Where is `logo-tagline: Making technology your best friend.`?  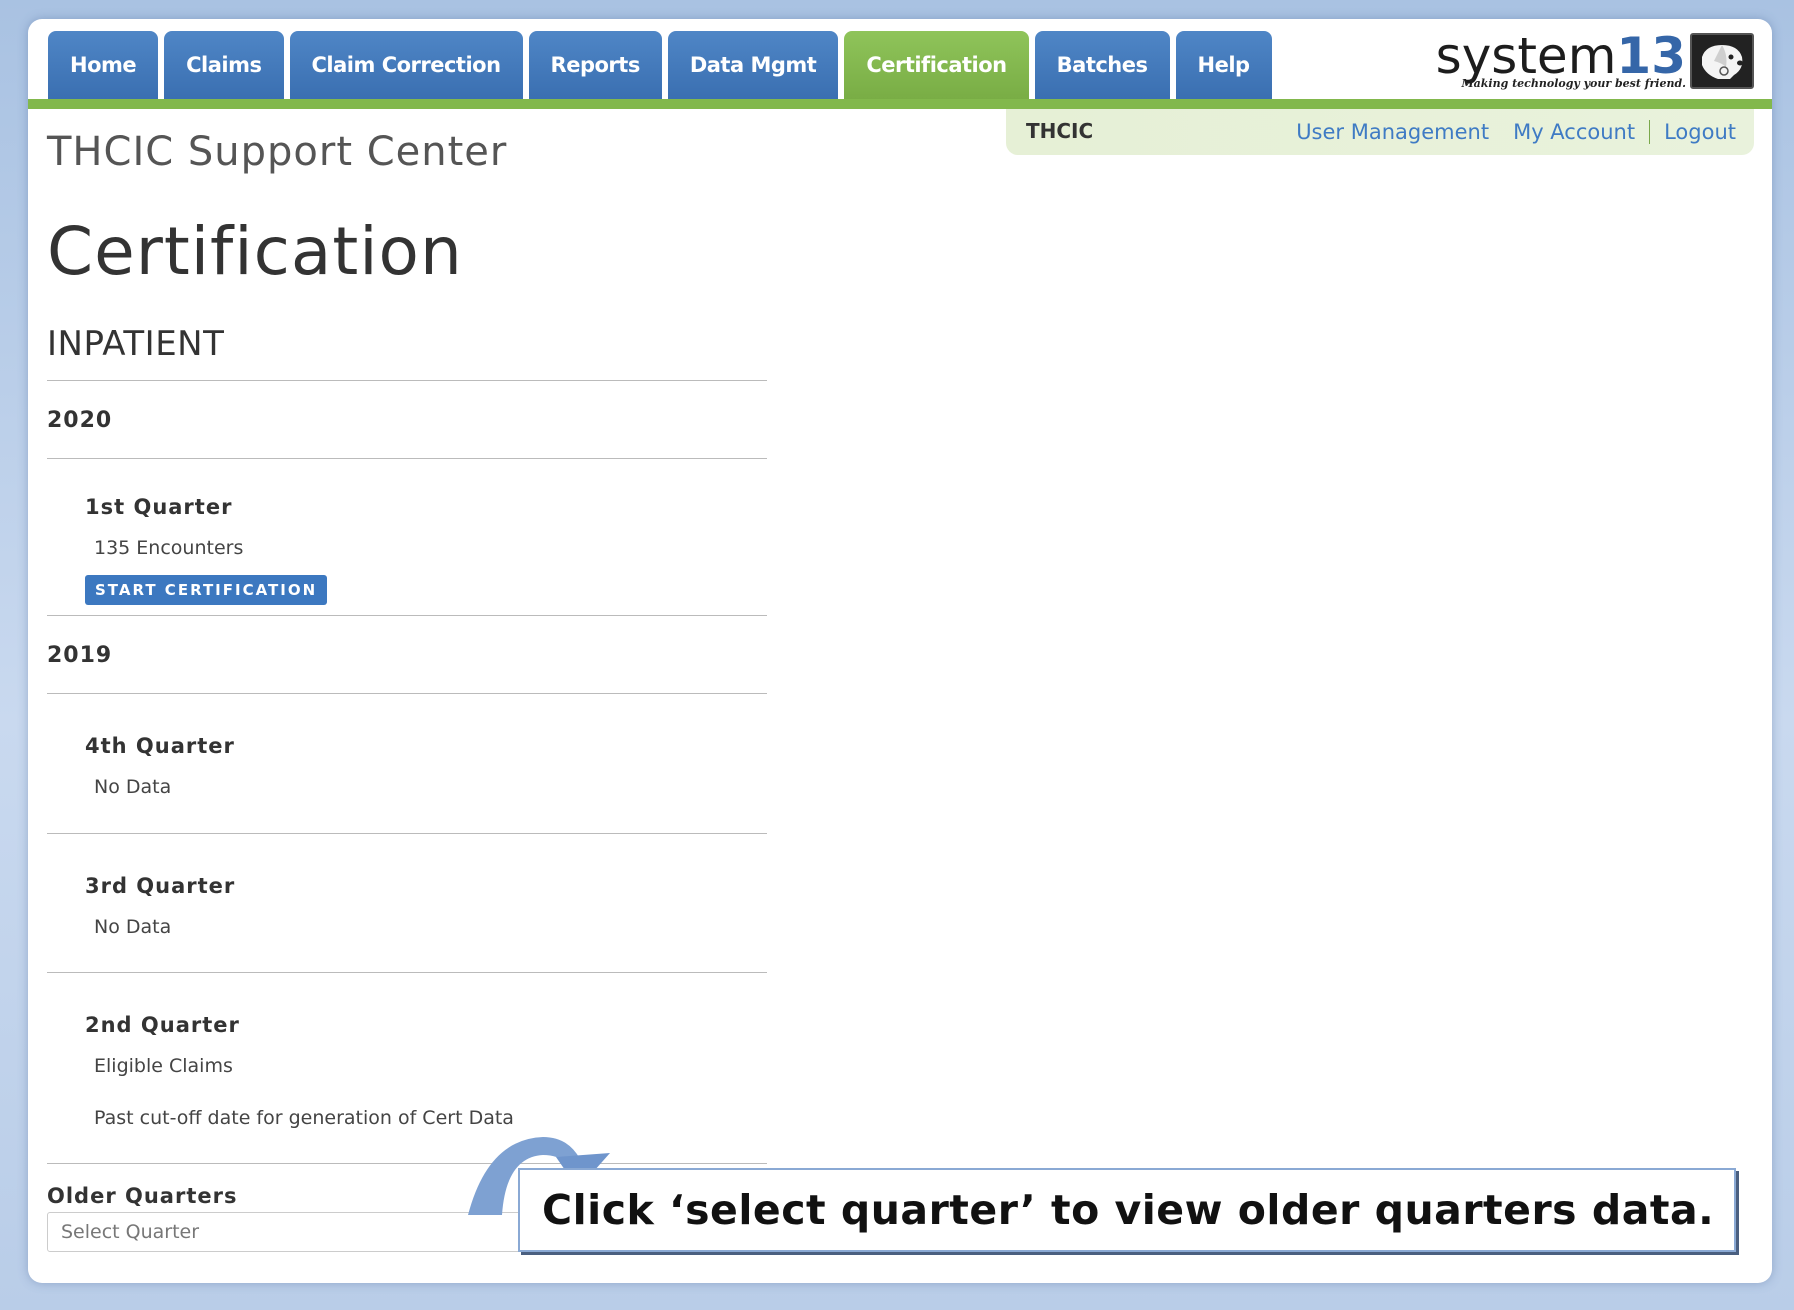
logo-tagline: Making technology your best friend. is located at coordinates (1573, 83).